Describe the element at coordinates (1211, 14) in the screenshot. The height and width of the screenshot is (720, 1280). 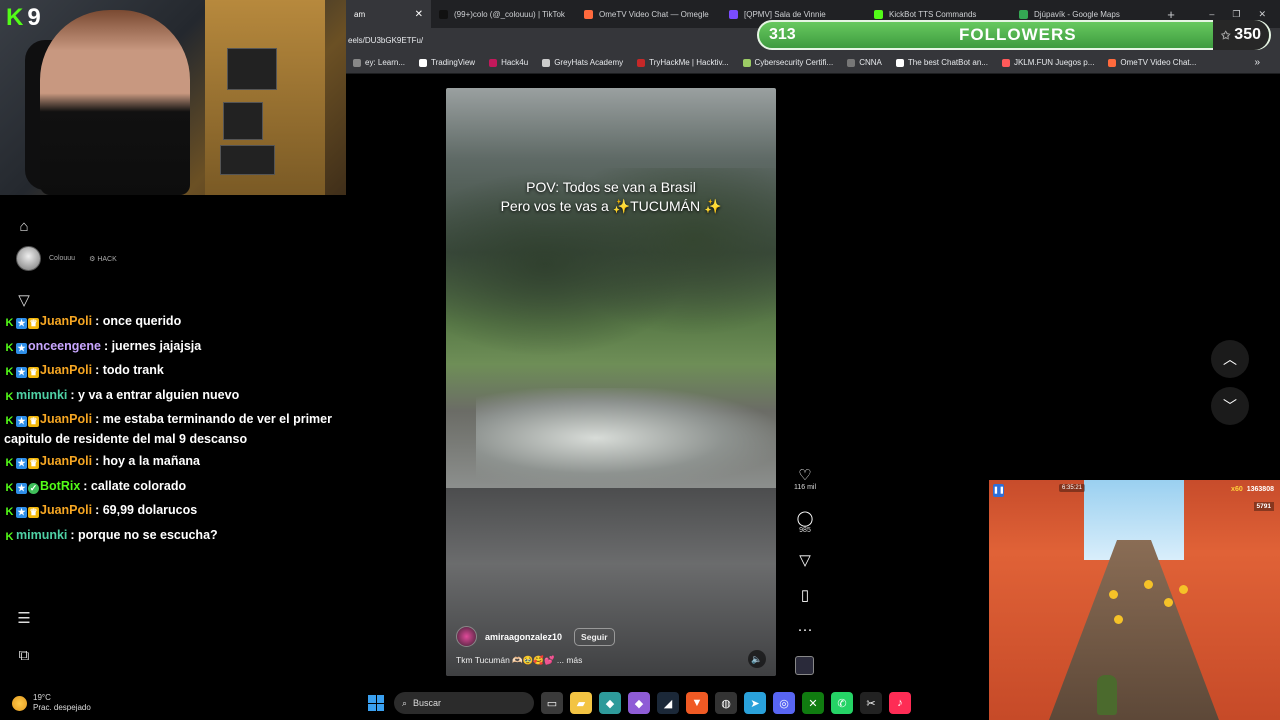
I see `minimize-button: –` at that location.